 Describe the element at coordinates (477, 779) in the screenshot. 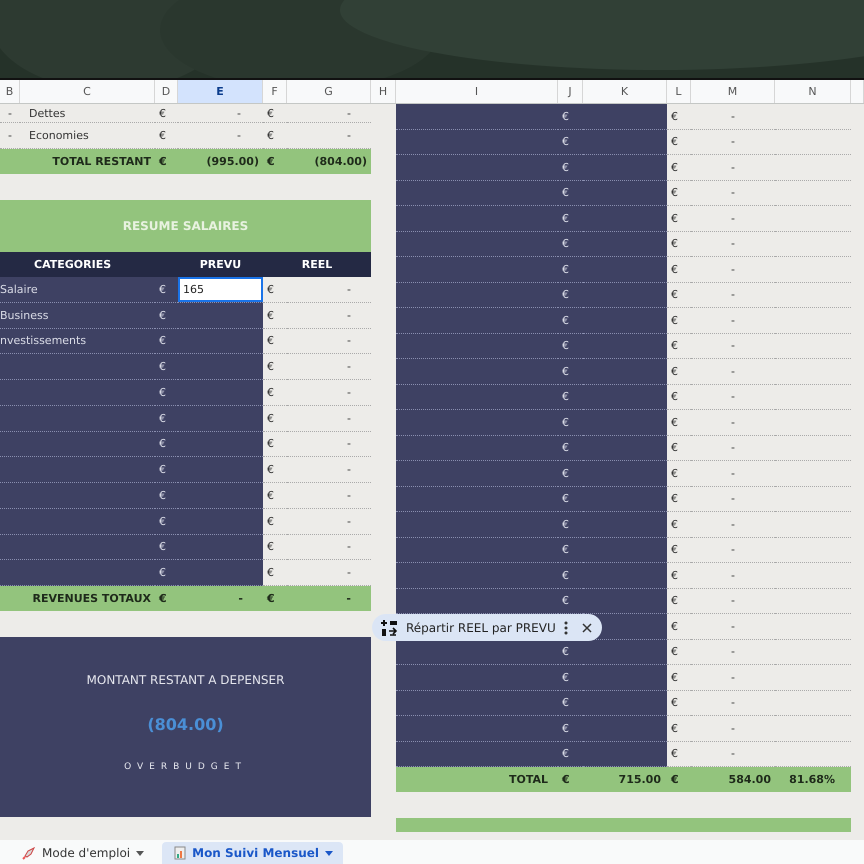

I see `table-cell: TOTAL` at that location.